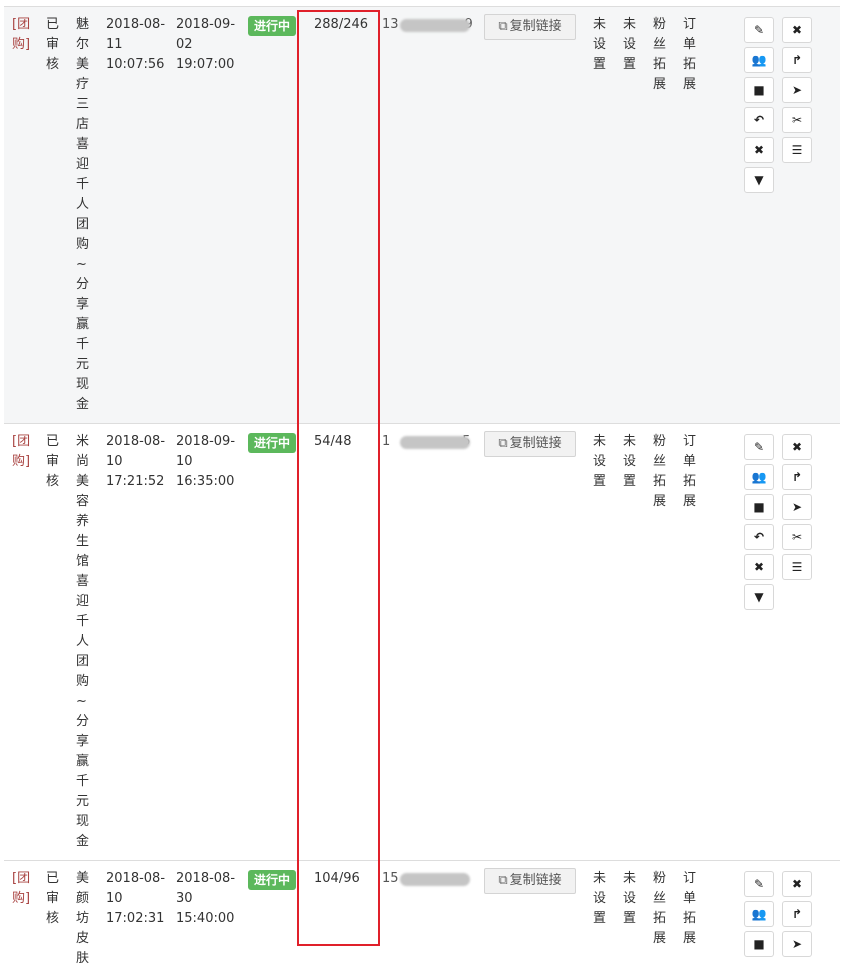 The width and height of the screenshot is (855, 964). I want to click on start-datetime: 2018-08-10 17:02:31, so click(137, 899).